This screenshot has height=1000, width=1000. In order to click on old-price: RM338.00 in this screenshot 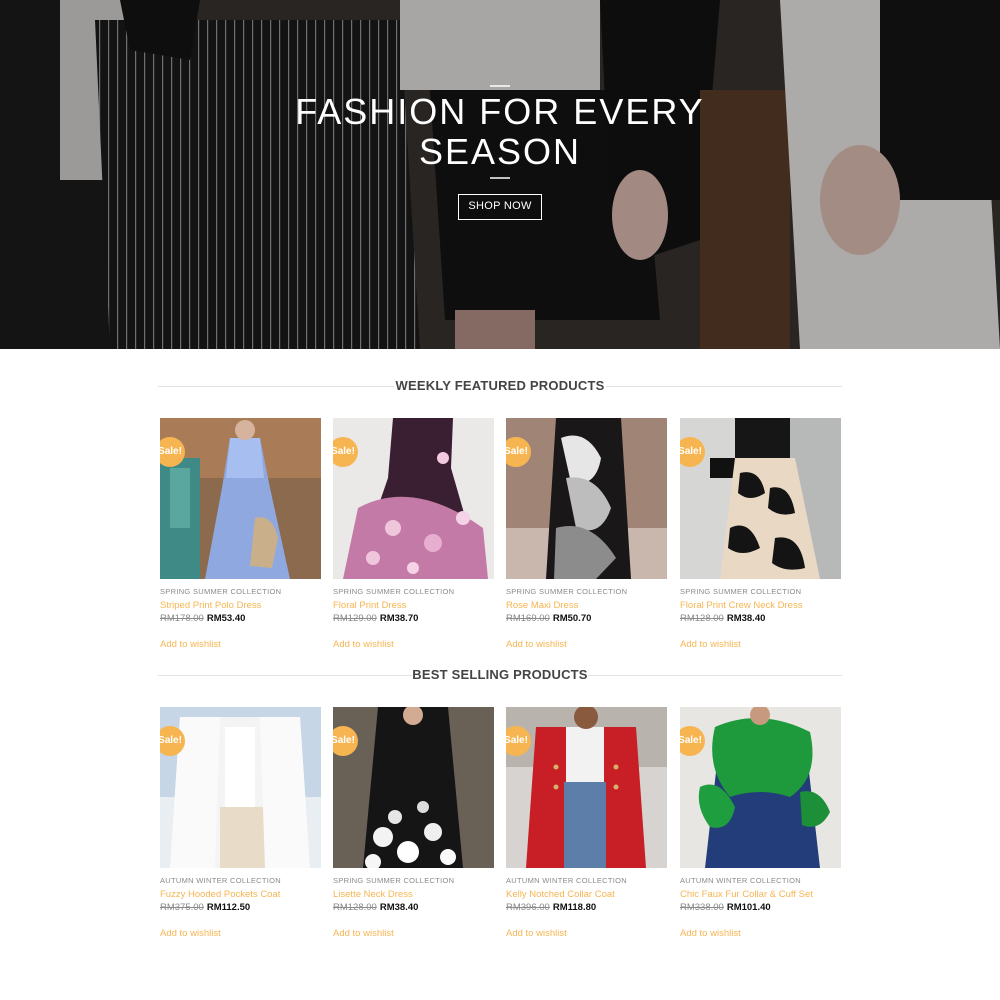, I will do `click(702, 907)`.